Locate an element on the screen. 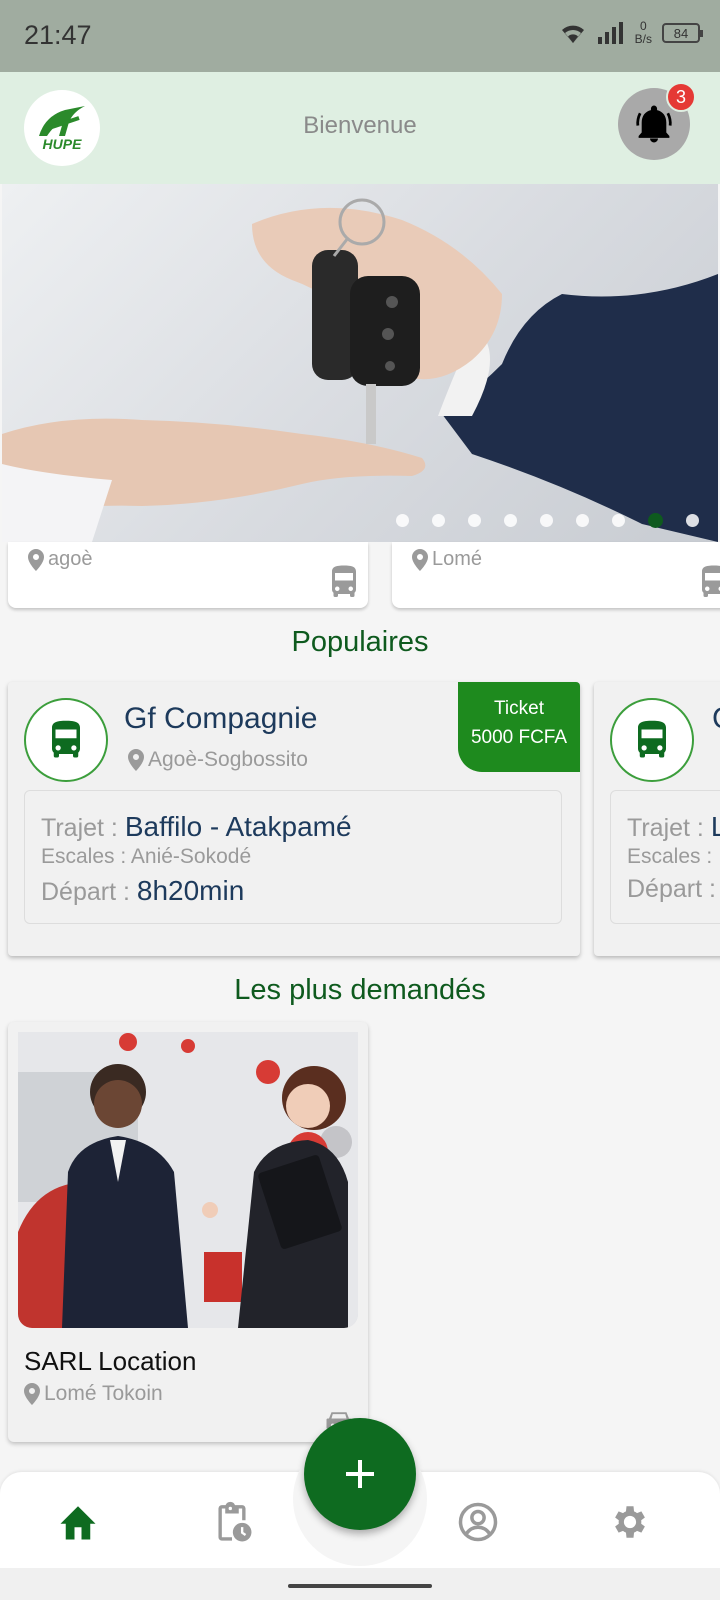 This screenshot has width=720, height=1600. wifi-icon is located at coordinates (572, 34).